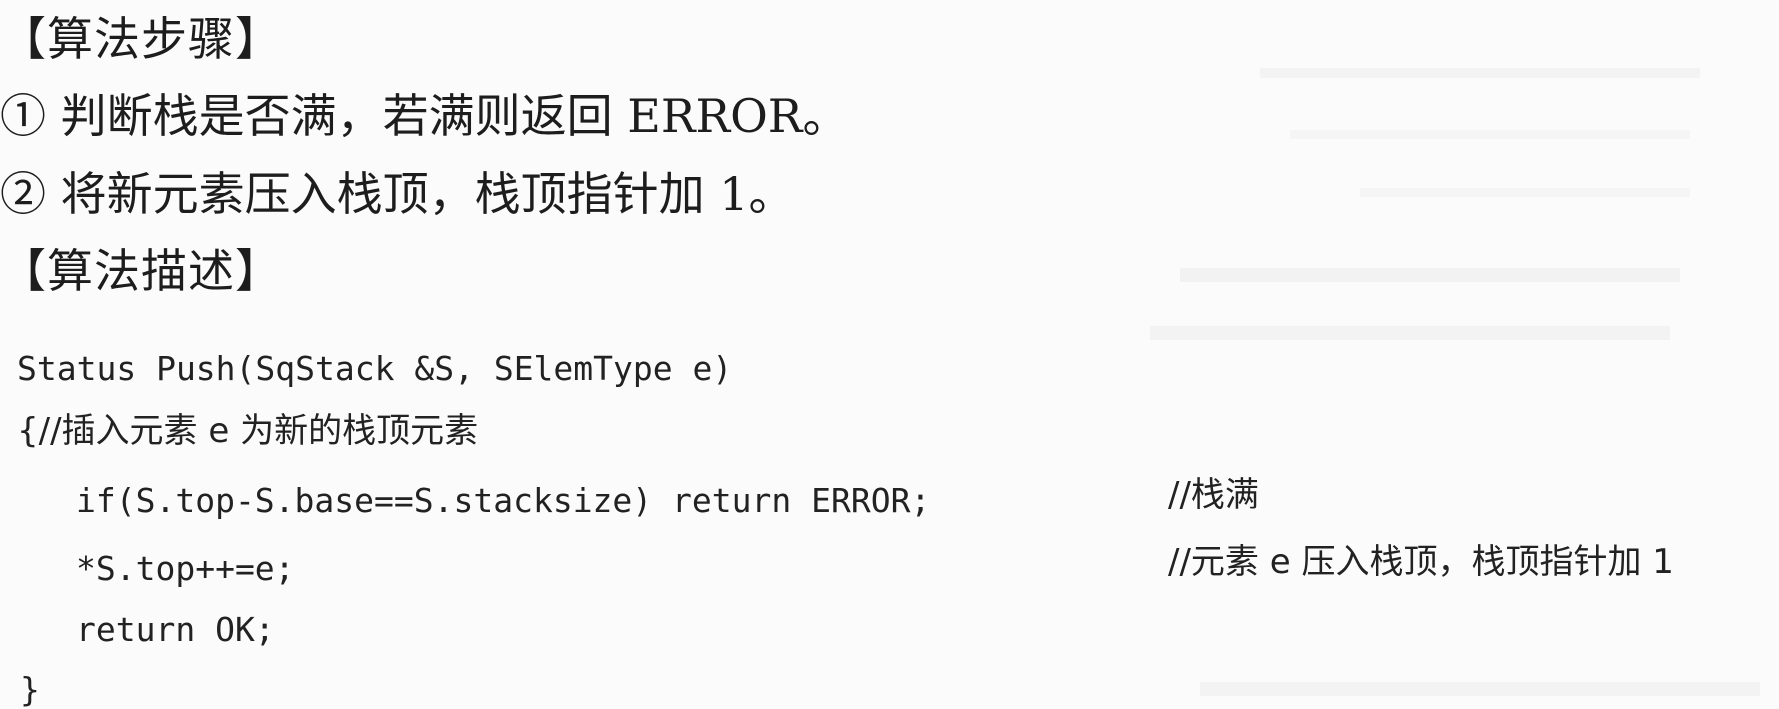 The image size is (1779, 709). Describe the element at coordinates (424, 116) in the screenshot. I see `step-1-text: ① 判断栈是否满，若满则返回 ERROR。` at that location.